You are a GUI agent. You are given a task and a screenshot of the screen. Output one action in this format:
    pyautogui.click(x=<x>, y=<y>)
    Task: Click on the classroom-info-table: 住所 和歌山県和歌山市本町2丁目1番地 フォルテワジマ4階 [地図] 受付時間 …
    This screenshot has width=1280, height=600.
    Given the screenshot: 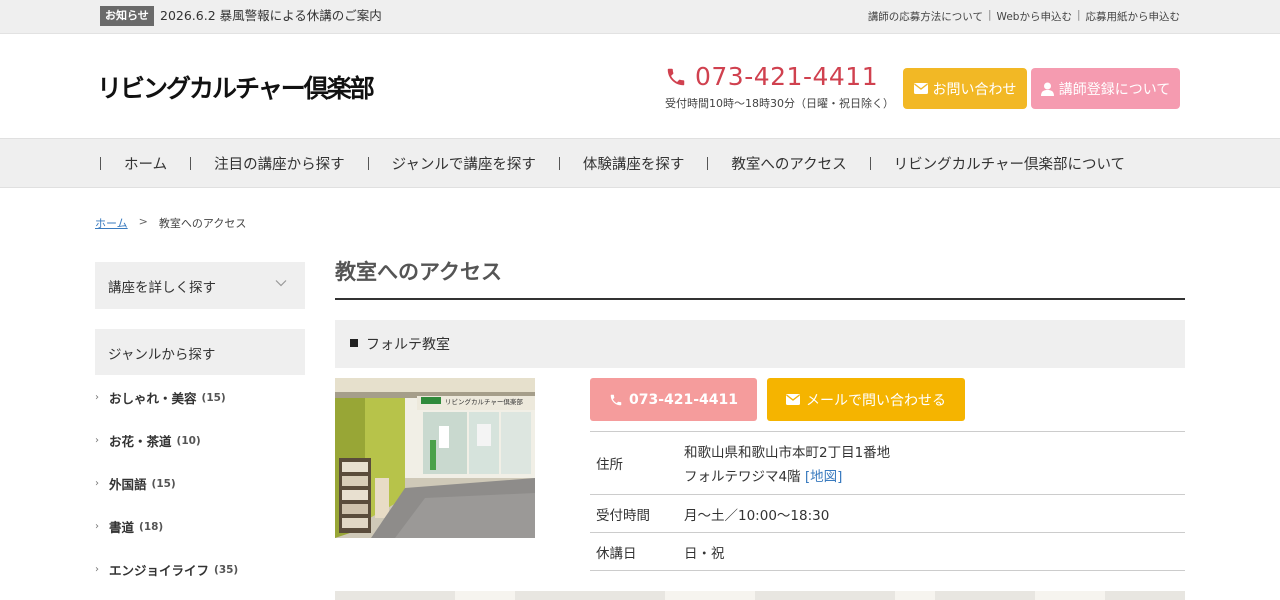 What is the action you would take?
    pyautogui.click(x=887, y=501)
    